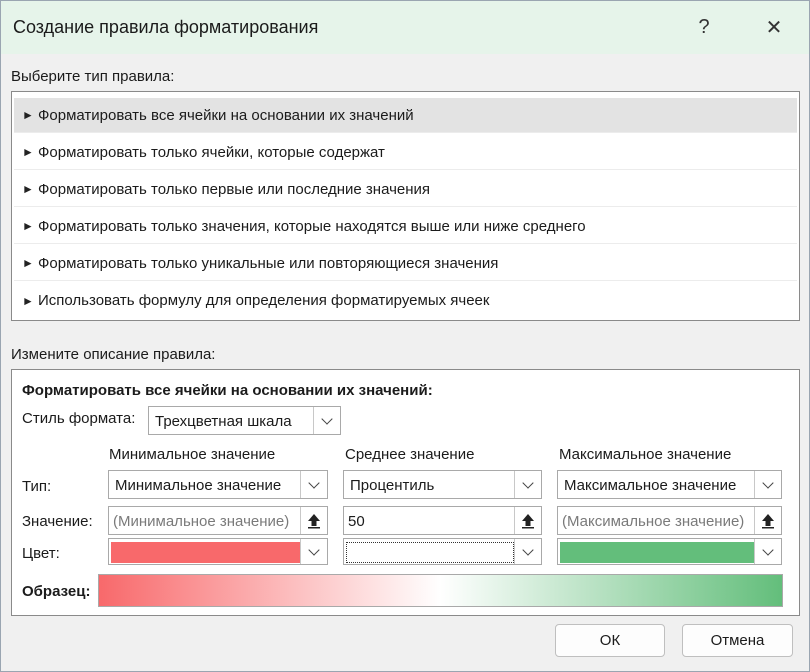  What do you see at coordinates (669, 484) in the screenshot?
I see `max-type-select: Максимальное значение` at bounding box center [669, 484].